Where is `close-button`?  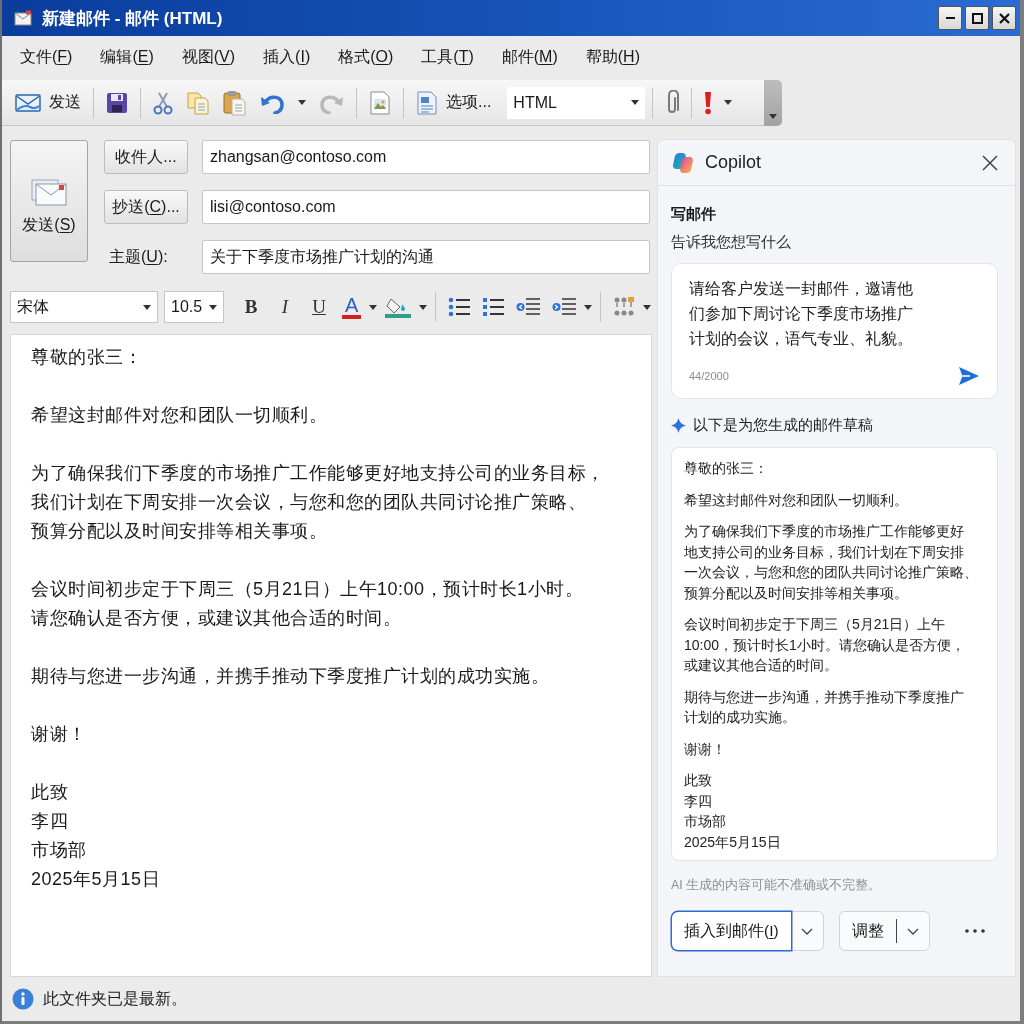 close-button is located at coordinates (1004, 18).